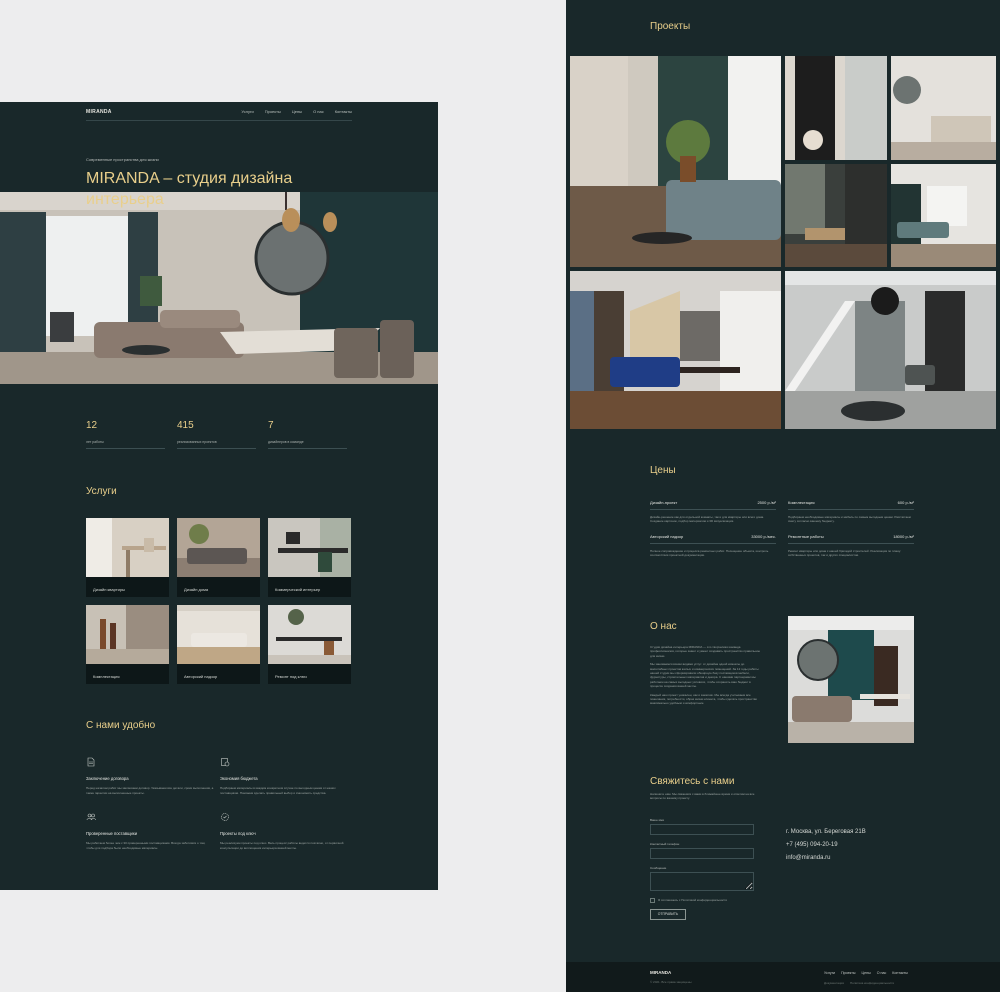 The image size is (1000, 992). I want to click on service-card-commercial: Коммерческий интерьер, so click(309, 557).